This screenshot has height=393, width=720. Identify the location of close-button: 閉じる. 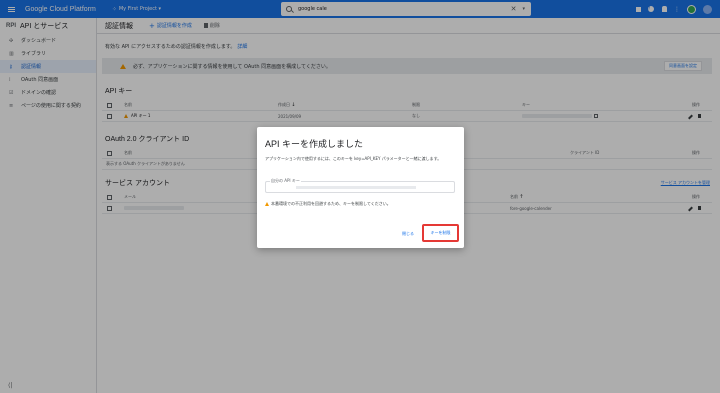
(408, 234).